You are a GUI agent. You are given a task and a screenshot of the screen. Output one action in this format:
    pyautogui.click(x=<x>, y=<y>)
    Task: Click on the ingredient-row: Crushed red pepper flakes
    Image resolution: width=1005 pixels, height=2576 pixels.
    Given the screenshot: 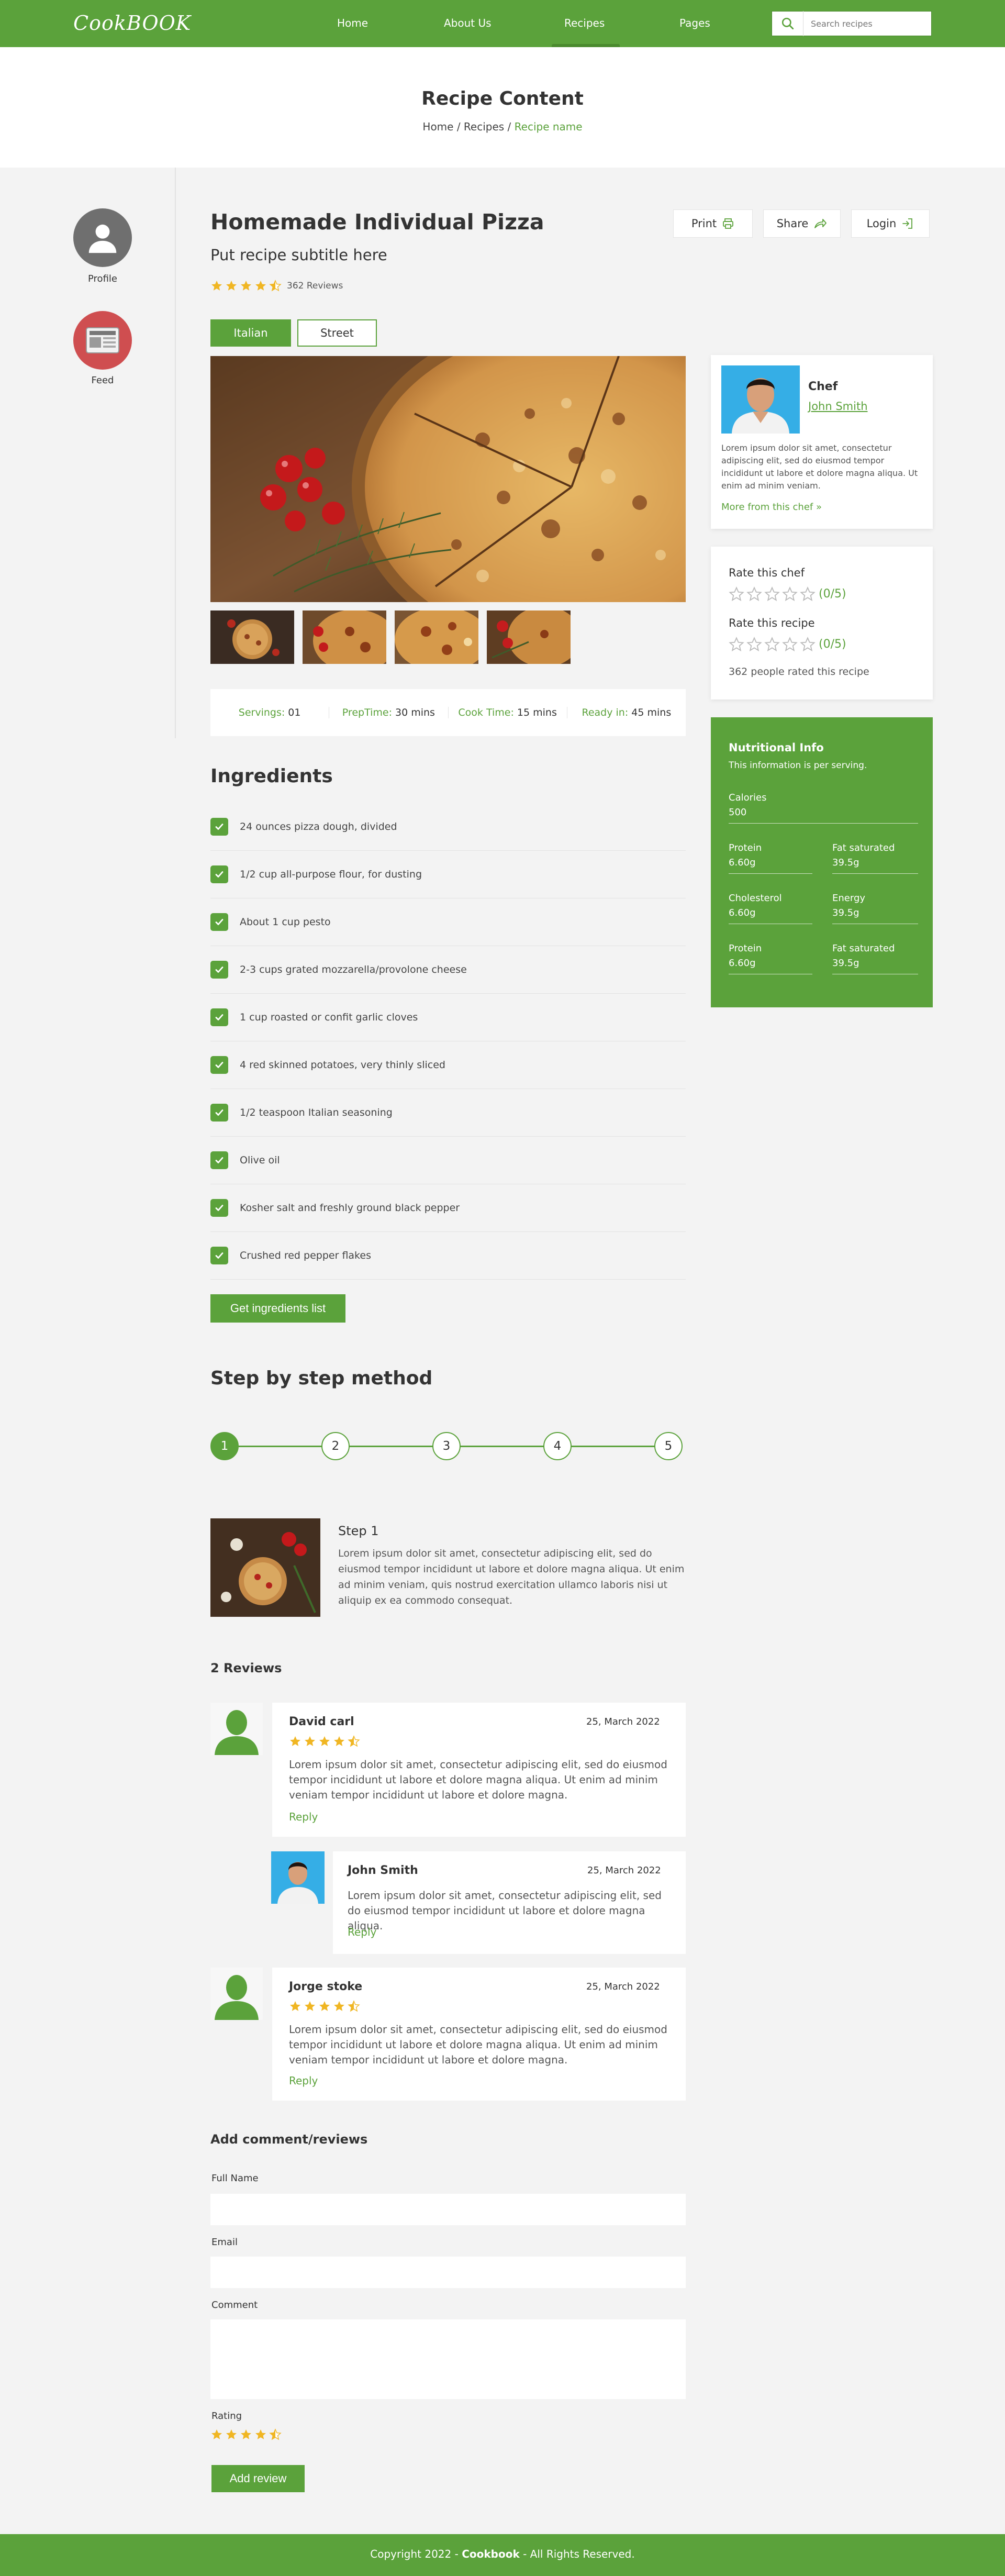 What is the action you would take?
    pyautogui.click(x=448, y=1256)
    